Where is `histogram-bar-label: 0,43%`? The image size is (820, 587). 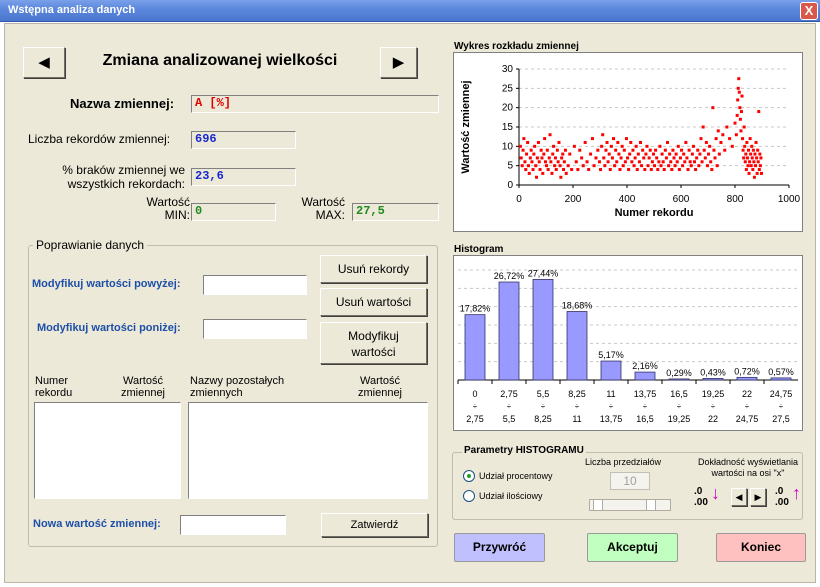 histogram-bar-label: 0,43% is located at coordinates (713, 372).